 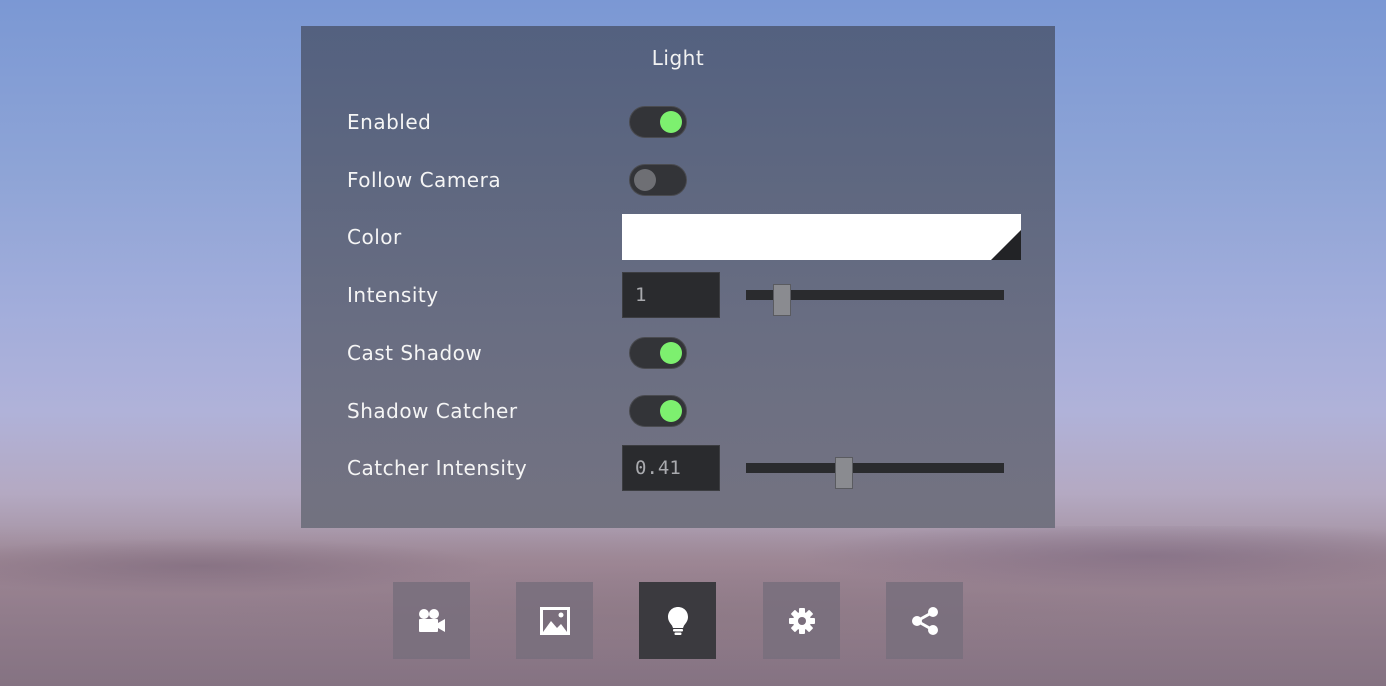 What do you see at coordinates (821, 237) in the screenshot?
I see `color-picker-swatch` at bounding box center [821, 237].